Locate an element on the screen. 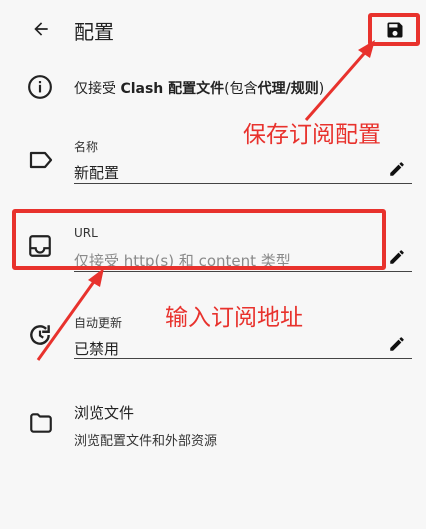  info-text: 仅接受 Clash 配置文件(包含代理/规则) is located at coordinates (199, 89).